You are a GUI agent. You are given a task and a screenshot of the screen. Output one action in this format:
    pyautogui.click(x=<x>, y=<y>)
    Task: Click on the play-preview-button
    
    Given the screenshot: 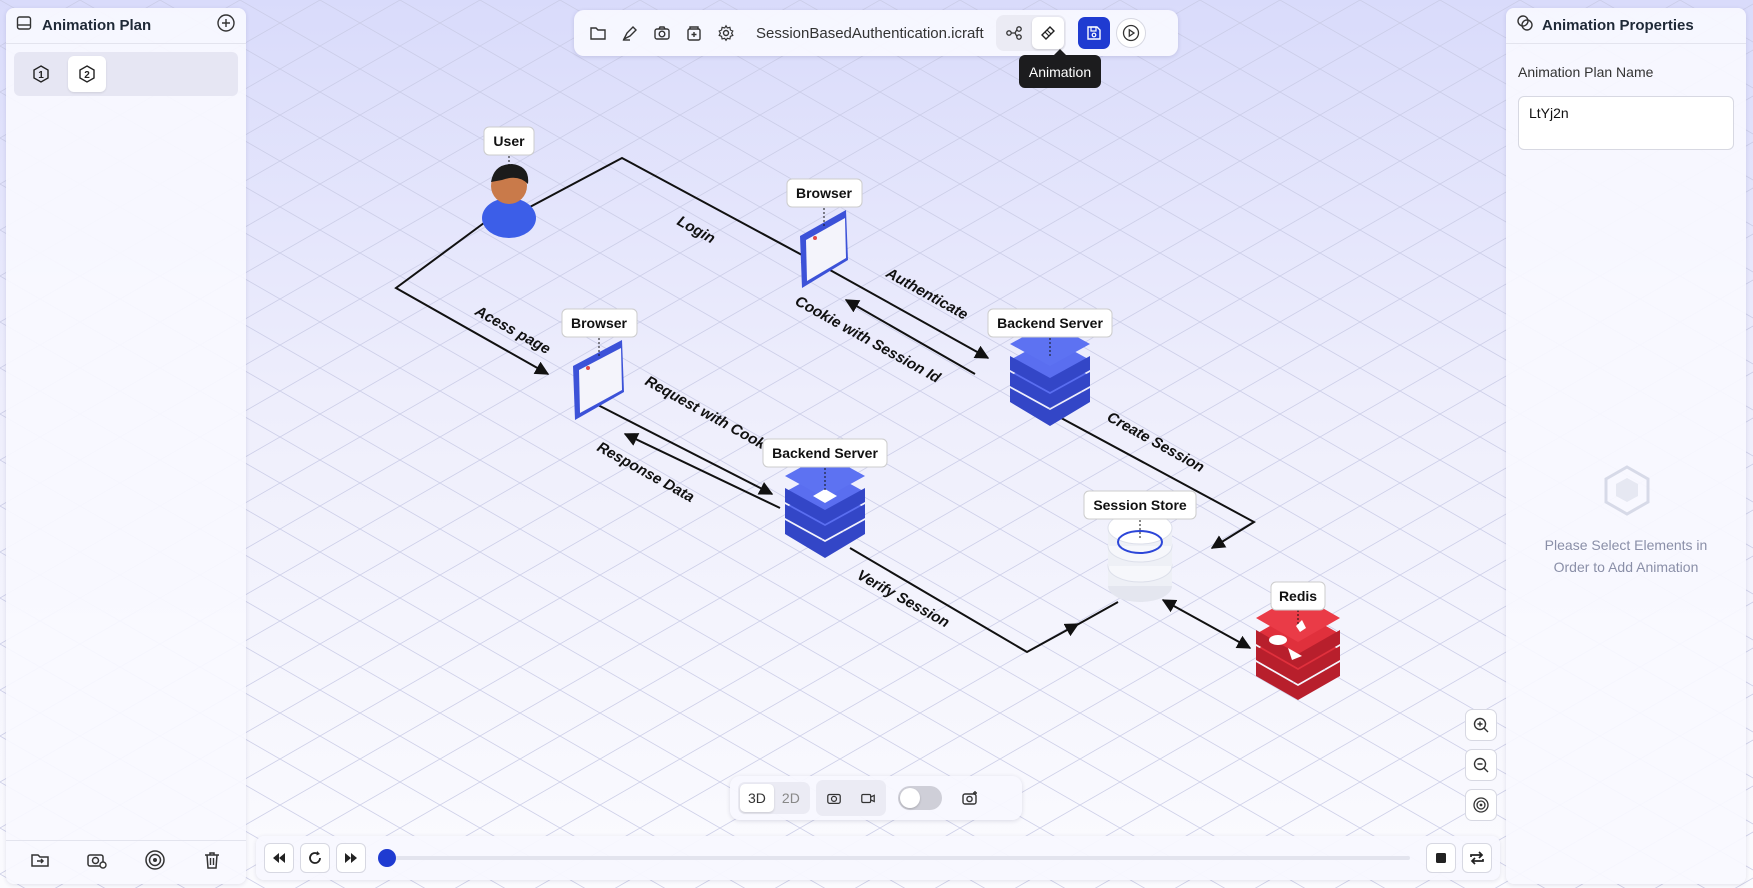 What is the action you would take?
    pyautogui.click(x=1130, y=33)
    